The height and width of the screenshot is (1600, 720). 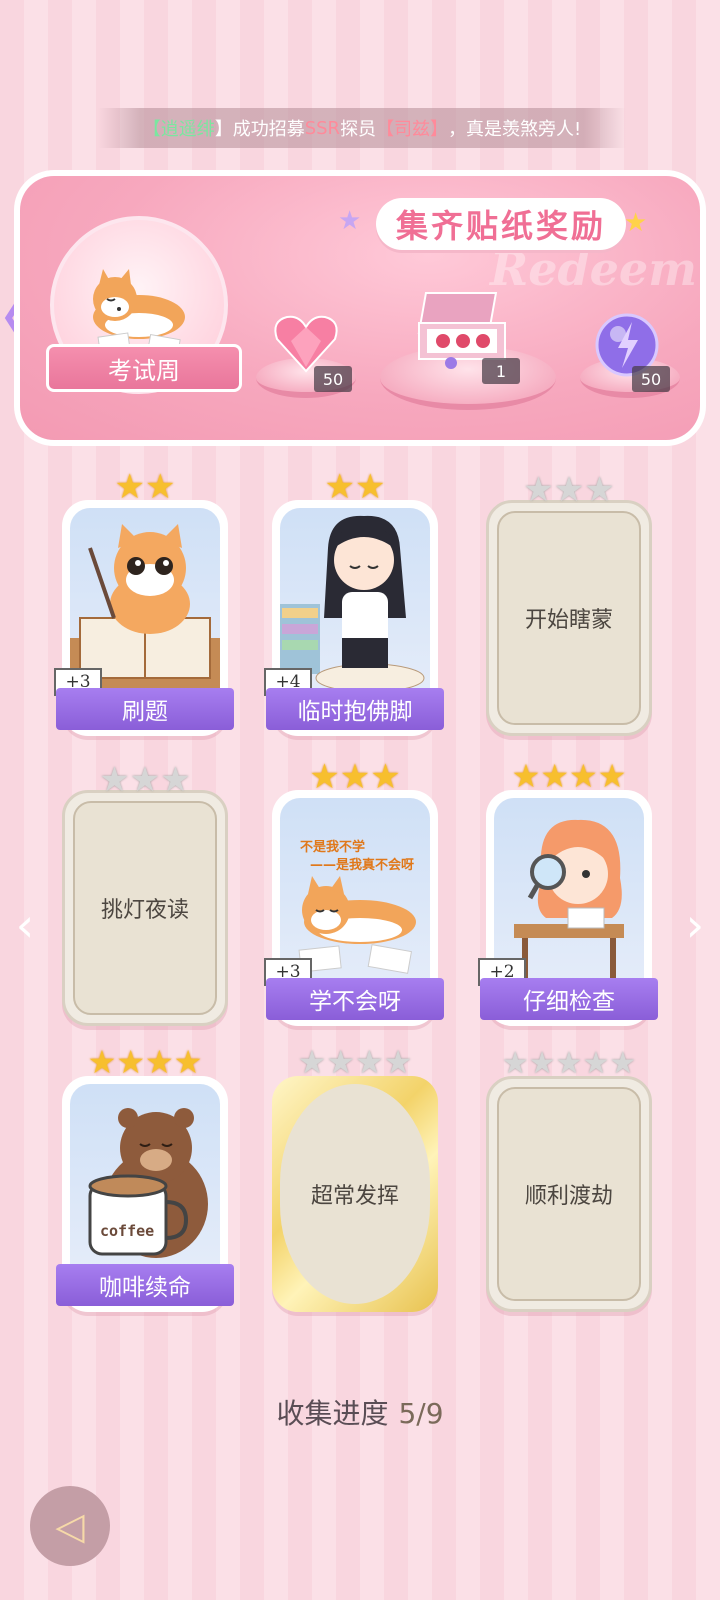 I want to click on back-button: ◁, so click(x=70, y=1526).